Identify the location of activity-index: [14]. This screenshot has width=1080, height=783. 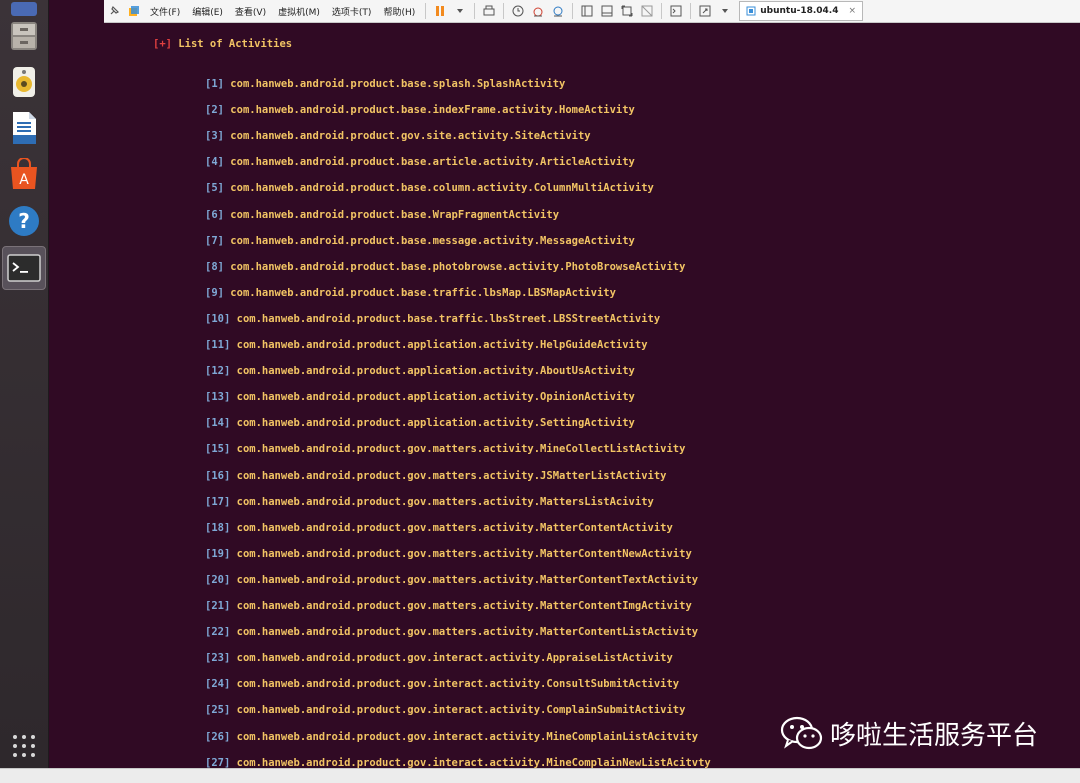
(218, 423).